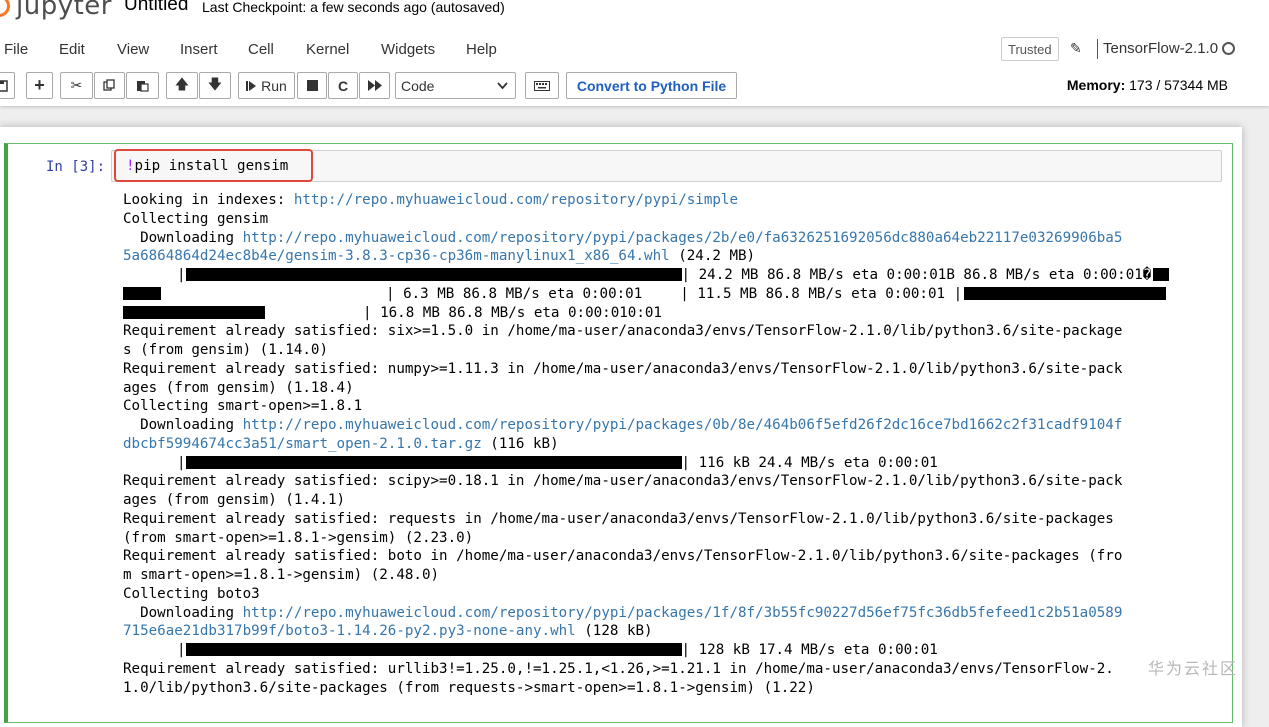 Image resolution: width=1269 pixels, height=727 pixels. What do you see at coordinates (234, 500) in the screenshot?
I see `output-line: ages (from gensim) (1.4.1)` at bounding box center [234, 500].